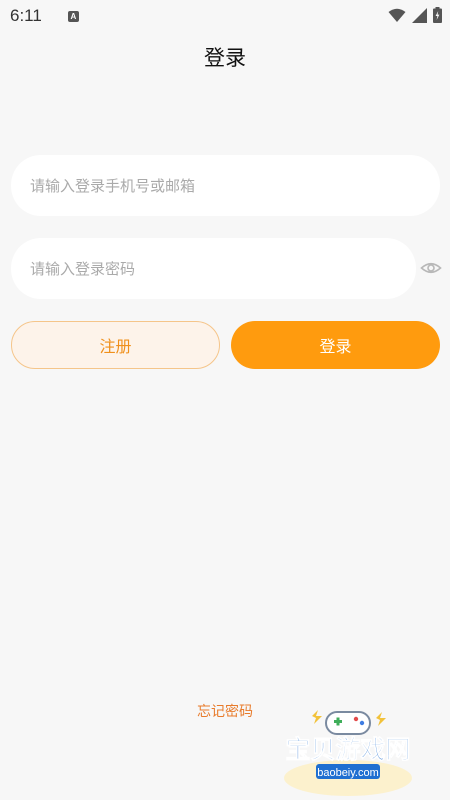 Image resolution: width=450 pixels, height=800 pixels. What do you see at coordinates (419, 15) in the screenshot?
I see `cell-signal-icon` at bounding box center [419, 15].